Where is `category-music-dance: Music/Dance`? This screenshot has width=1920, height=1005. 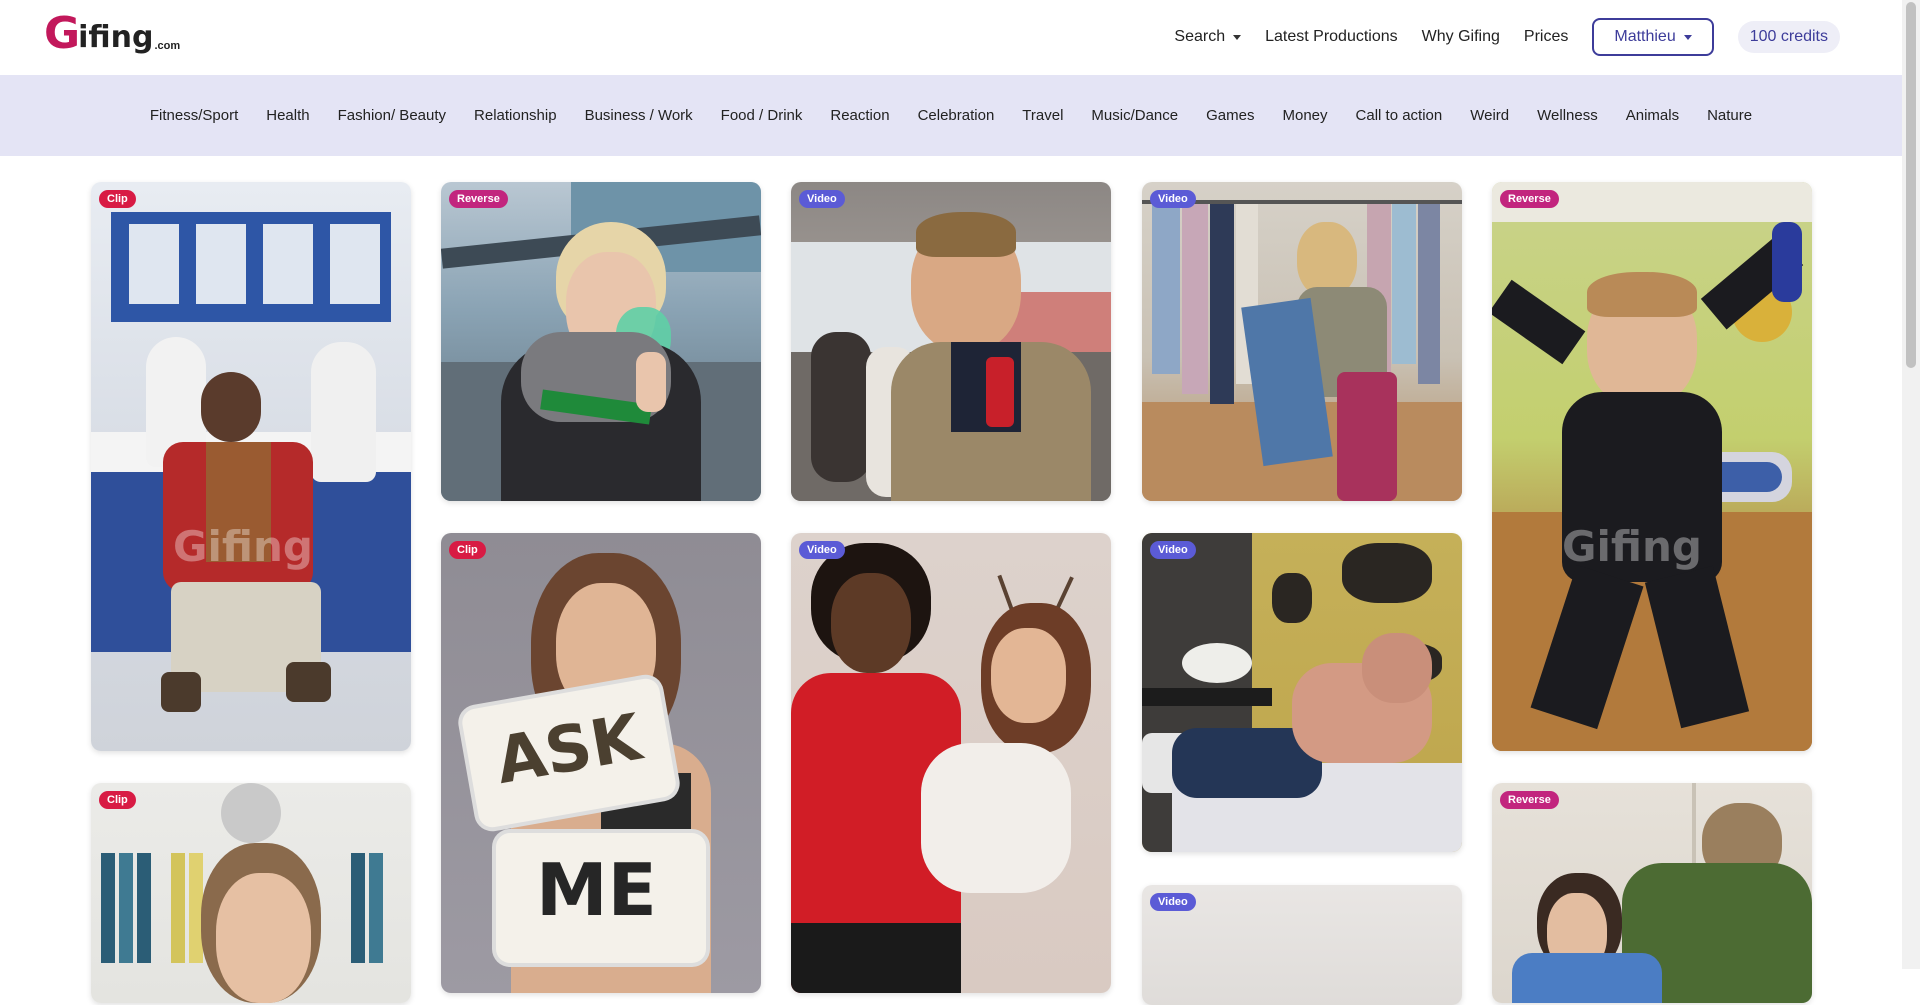
category-music-dance: Music/Dance is located at coordinates (1134, 115).